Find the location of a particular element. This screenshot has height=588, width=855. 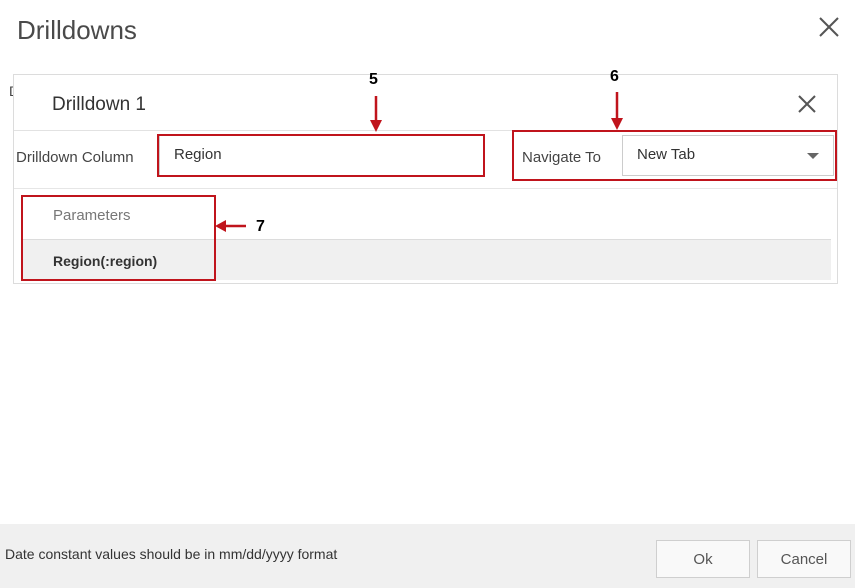

drilldown-column-field: Region is located at coordinates (321, 155).